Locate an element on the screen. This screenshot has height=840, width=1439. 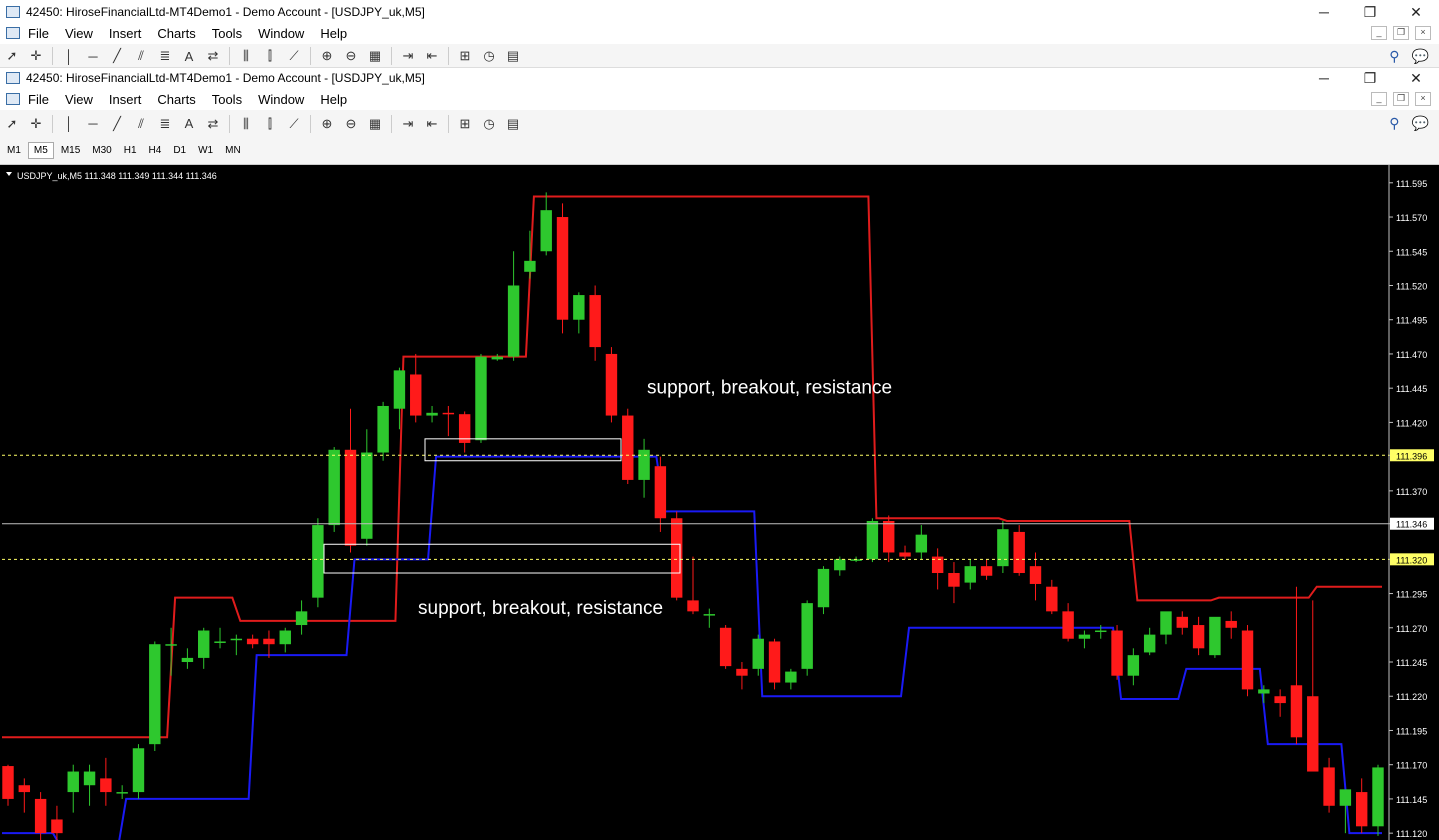
inner-fibonacci-icon: ≣ is located at coordinates (165, 124).